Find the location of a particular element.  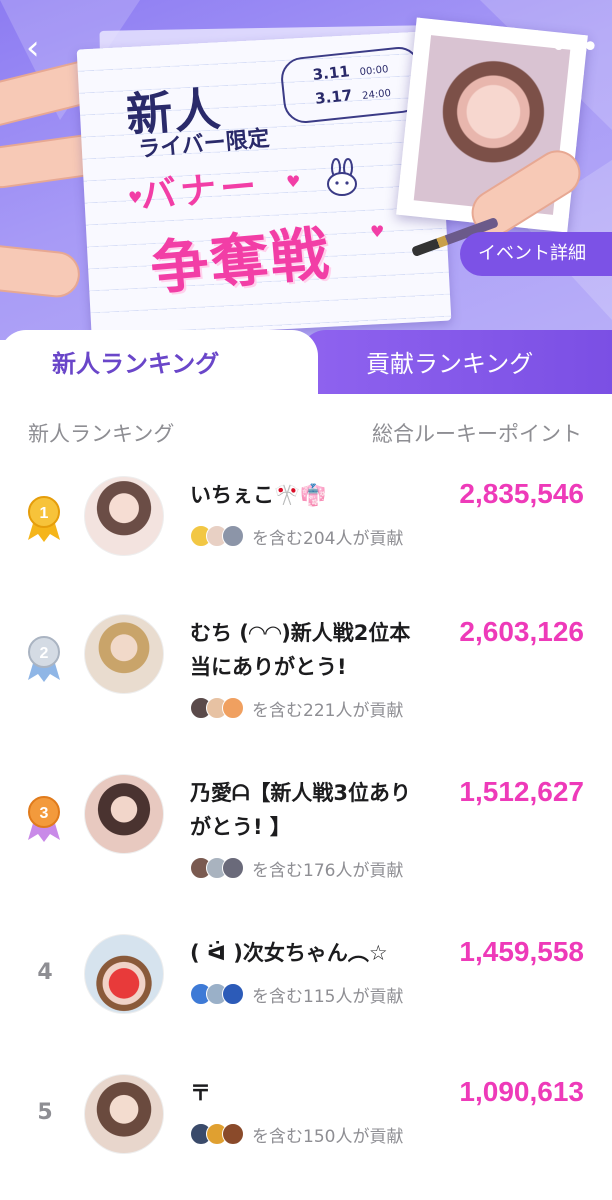

date-end-time: 24:00 is located at coordinates (376, 95).